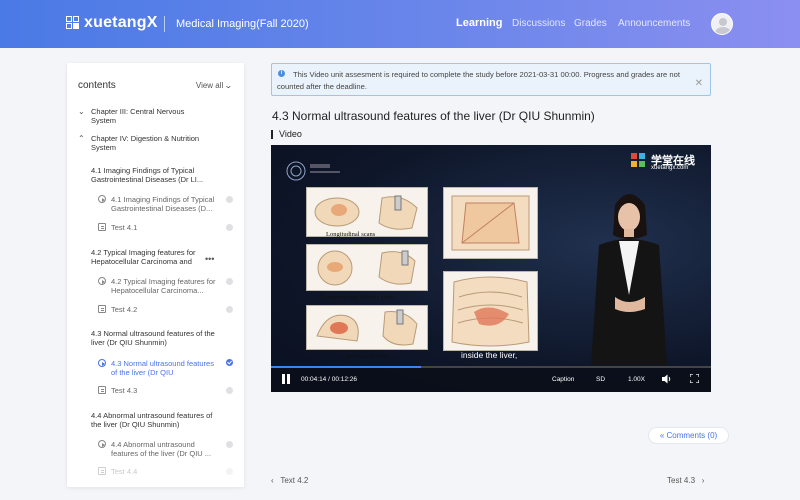 Image resolution: width=800 pixels, height=500 pixels. Describe the element at coordinates (313, 171) in the screenshot. I see `lecture-emblem-icon` at that location.